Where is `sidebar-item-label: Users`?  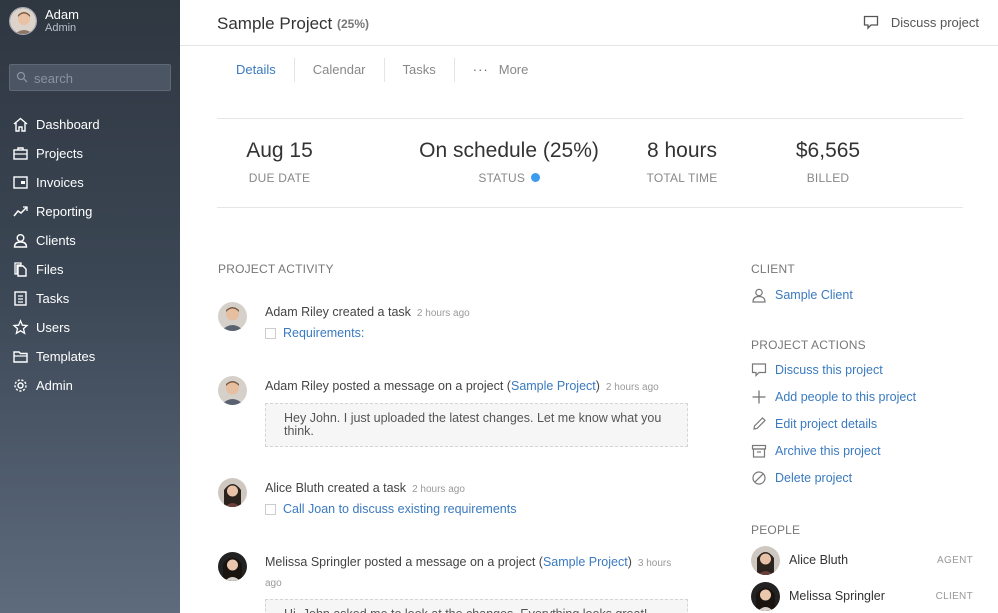
sidebar-item-label: Users is located at coordinates (53, 327).